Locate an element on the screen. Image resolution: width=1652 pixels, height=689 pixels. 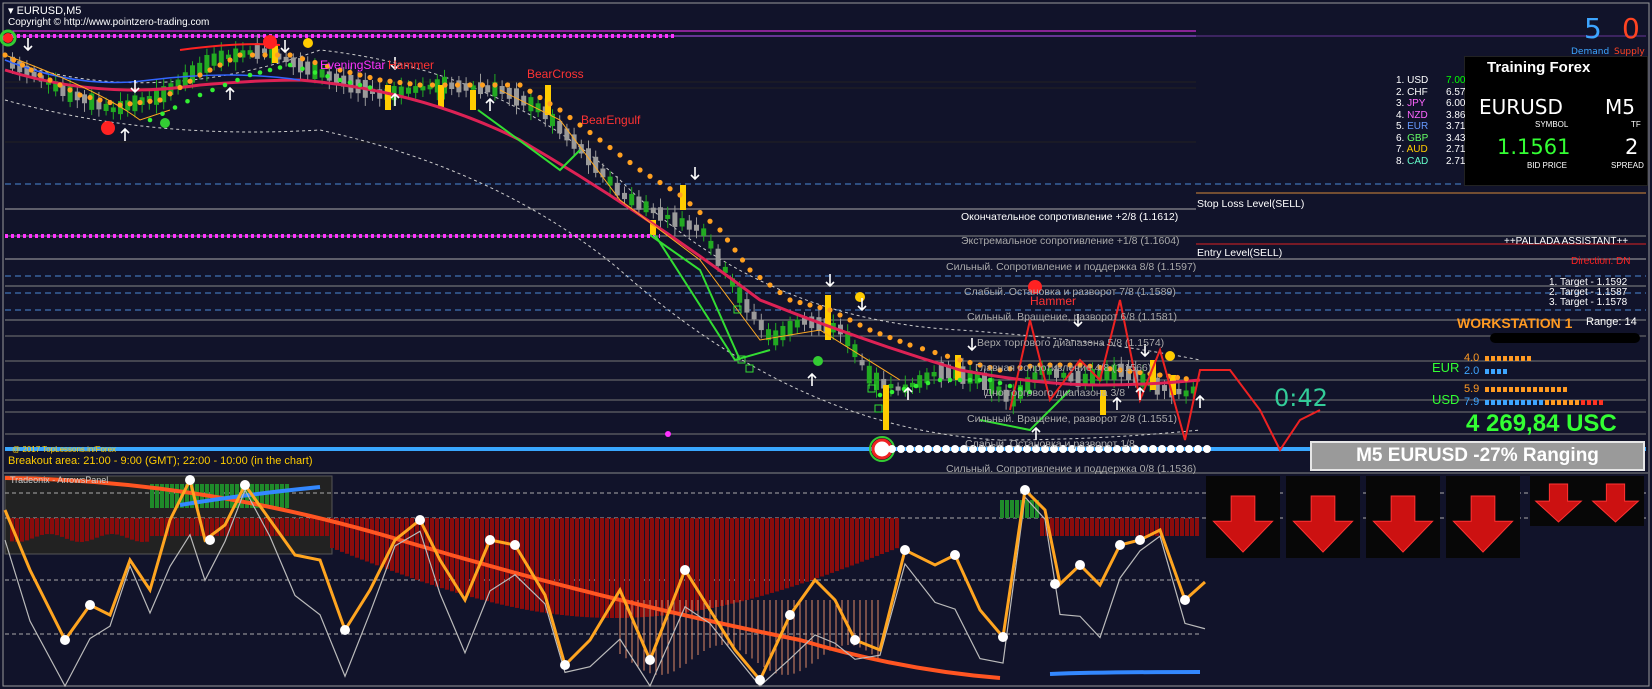
level-label-9: Сильный. Вращение, разворот 2/8 (1.1551) is located at coordinates (1072, 419).